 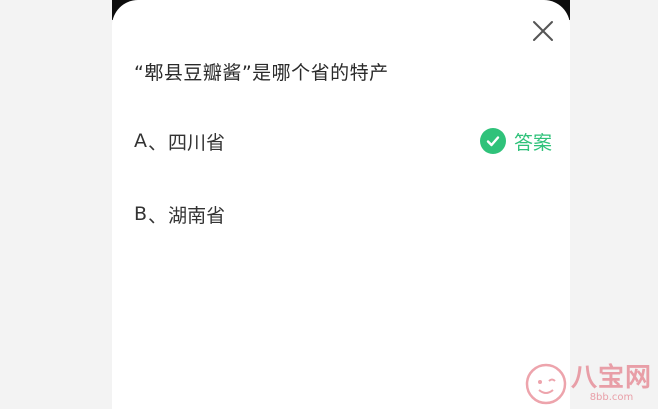 What do you see at coordinates (197, 215) in the screenshot?
I see `option-text: 湖南省` at bounding box center [197, 215].